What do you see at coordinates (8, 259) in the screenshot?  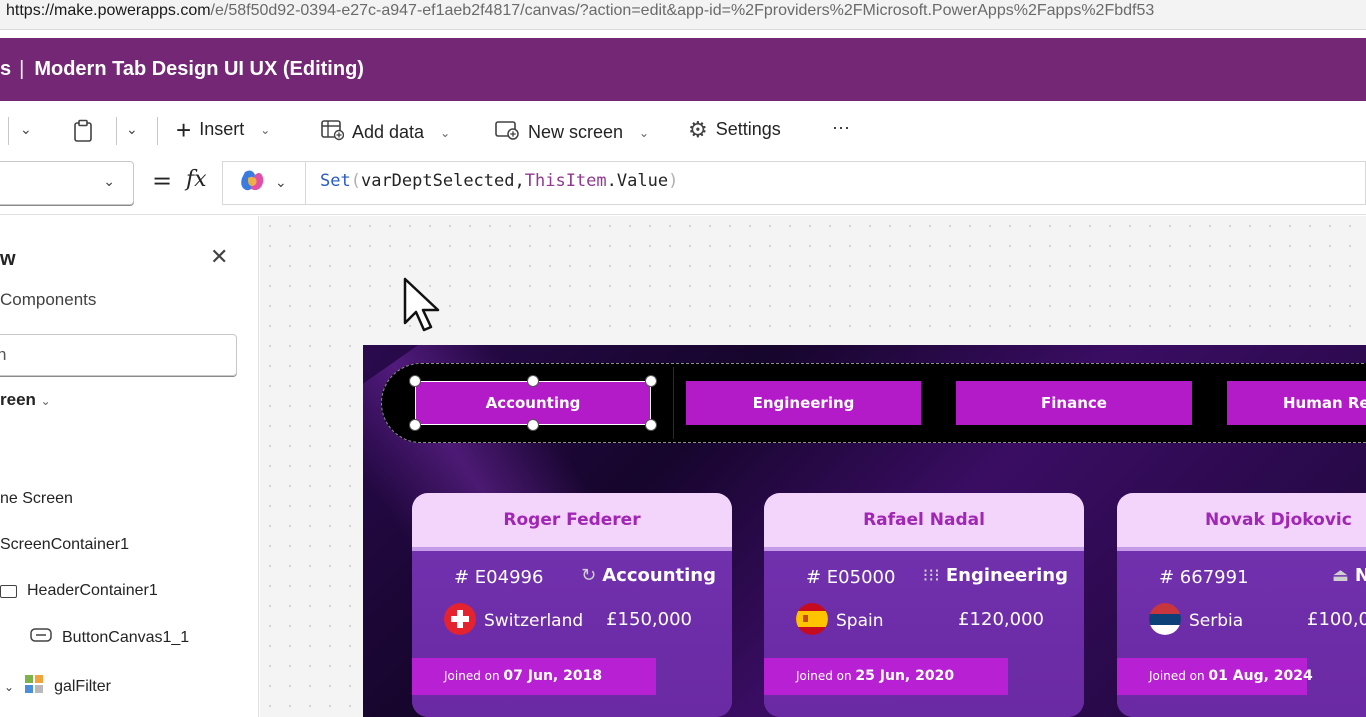 I see `pane-title: w` at bounding box center [8, 259].